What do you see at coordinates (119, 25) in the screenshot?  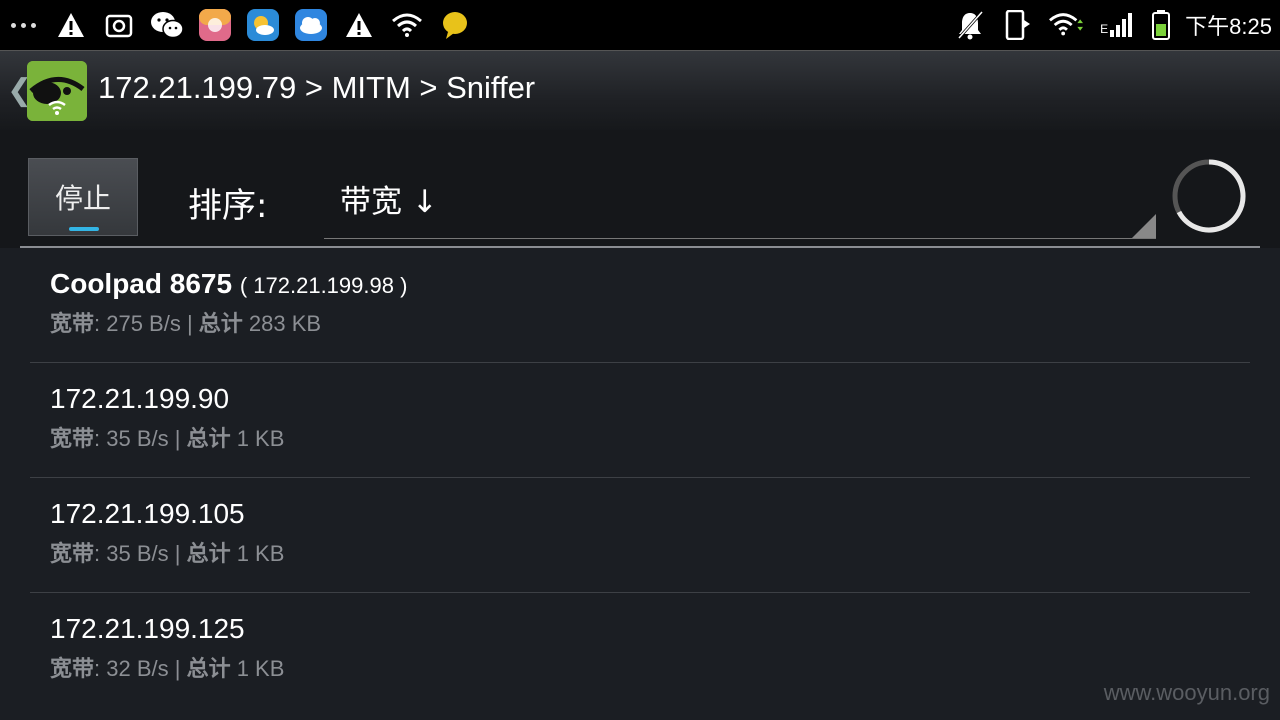 I see `screenshot-icon` at bounding box center [119, 25].